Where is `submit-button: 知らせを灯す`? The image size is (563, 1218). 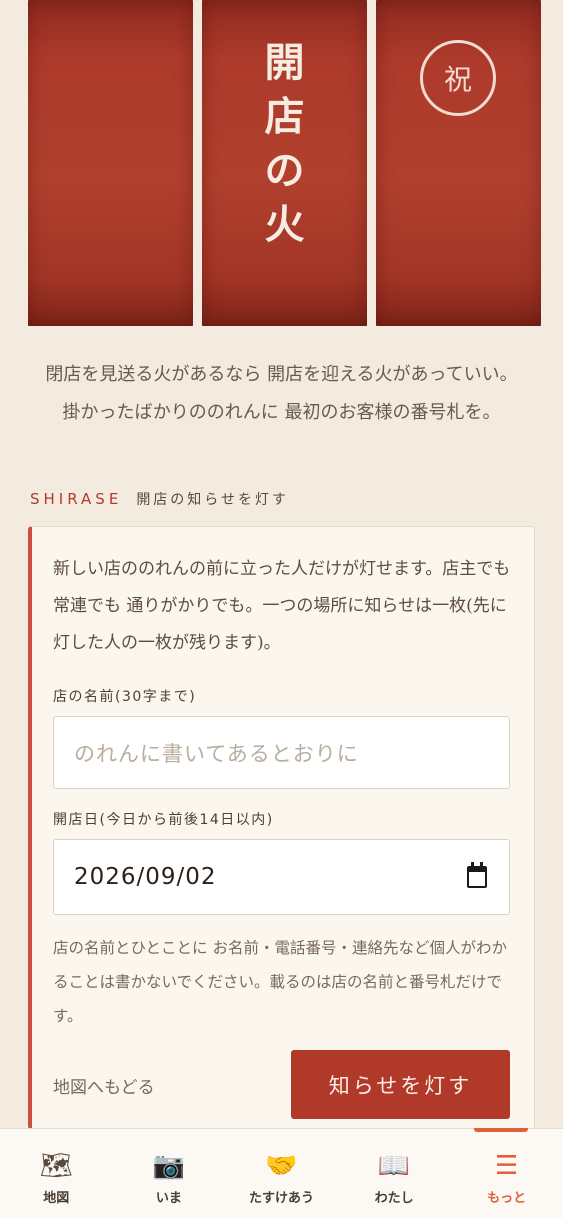
submit-button: 知らせを灯す is located at coordinates (400, 1084).